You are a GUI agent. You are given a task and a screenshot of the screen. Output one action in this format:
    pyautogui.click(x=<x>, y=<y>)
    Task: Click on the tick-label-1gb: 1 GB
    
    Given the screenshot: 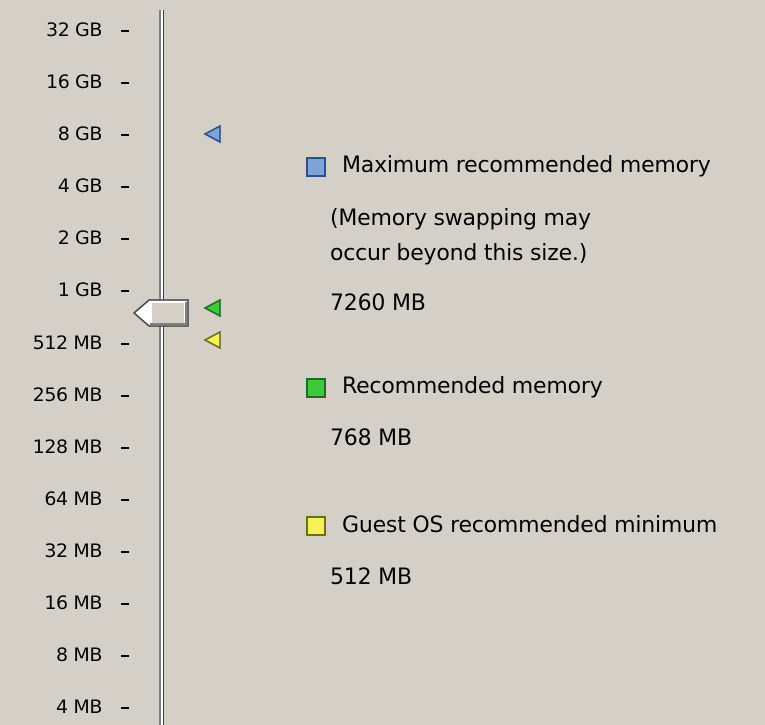 What is the action you would take?
    pyautogui.click(x=80, y=290)
    